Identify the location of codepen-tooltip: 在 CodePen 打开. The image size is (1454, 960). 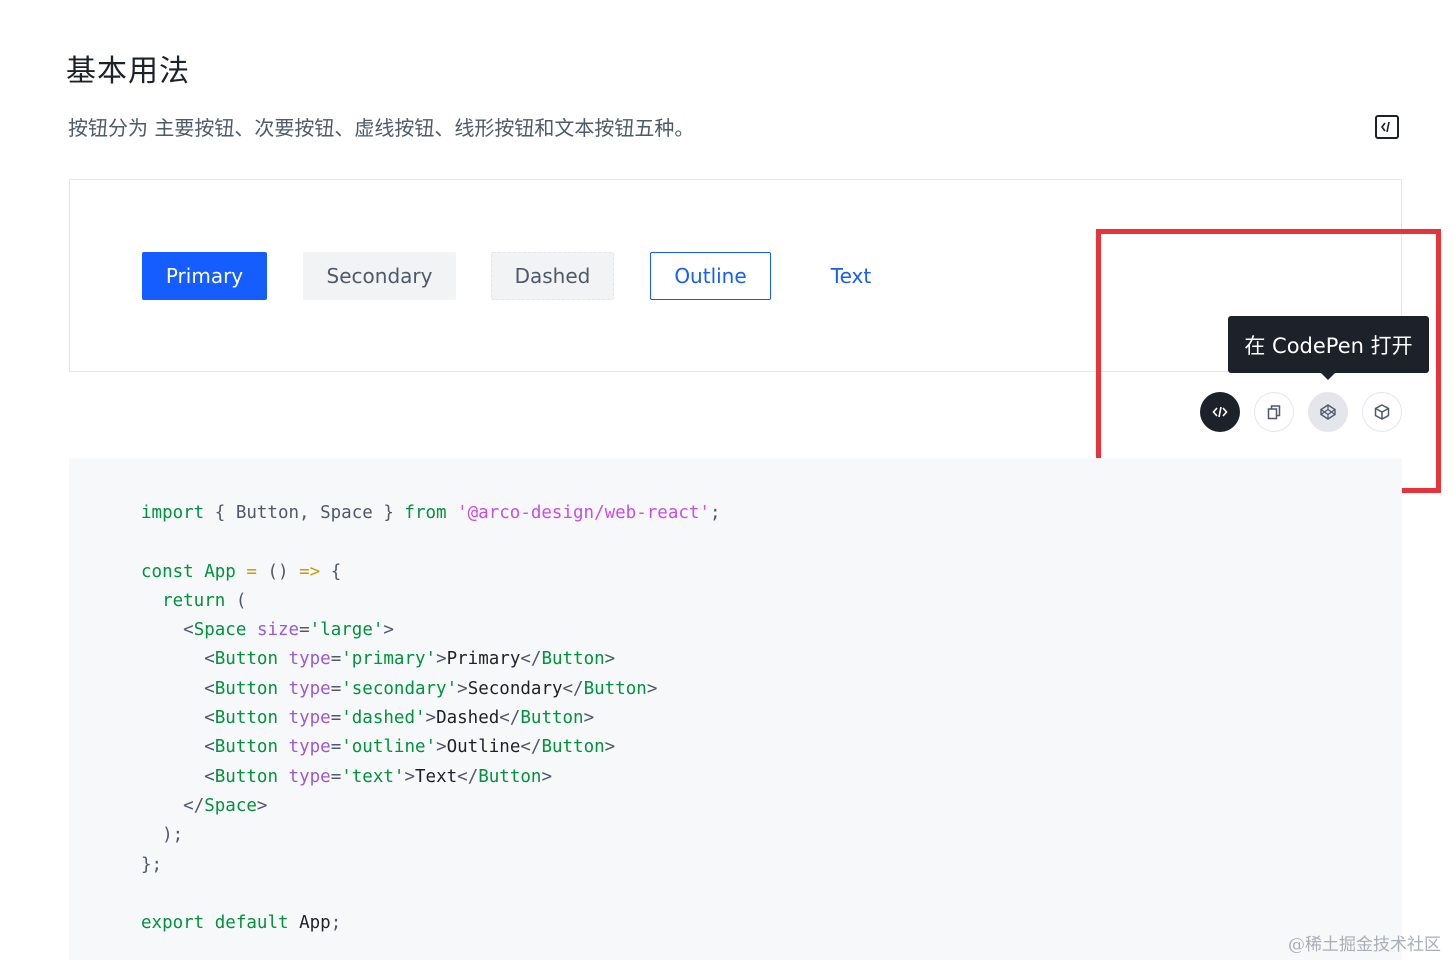
(1328, 344).